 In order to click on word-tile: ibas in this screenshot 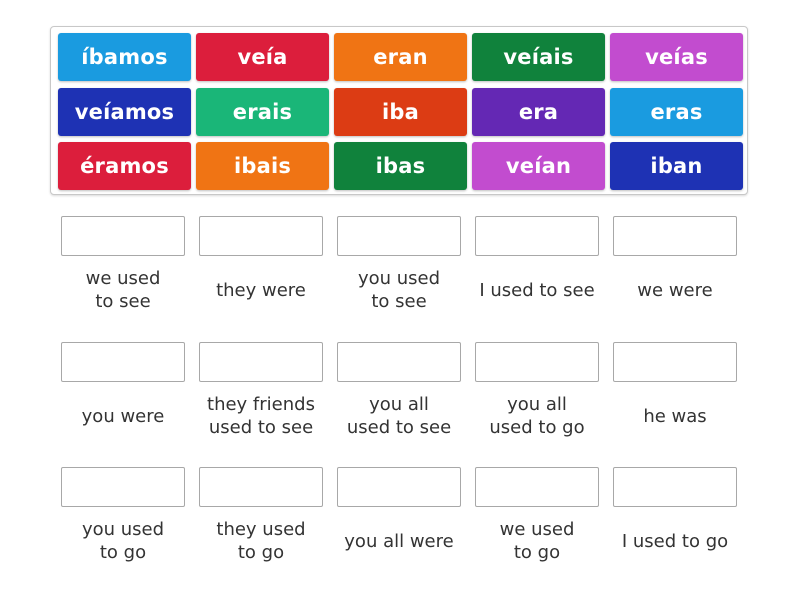, I will do `click(400, 166)`.